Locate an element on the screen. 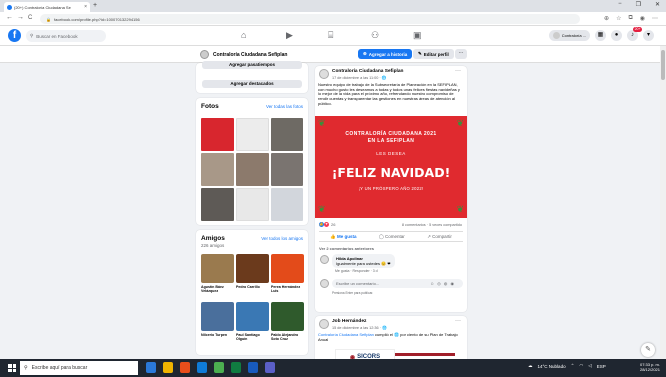 The width and height of the screenshot is (666, 377). excel-icon is located at coordinates (236, 367).